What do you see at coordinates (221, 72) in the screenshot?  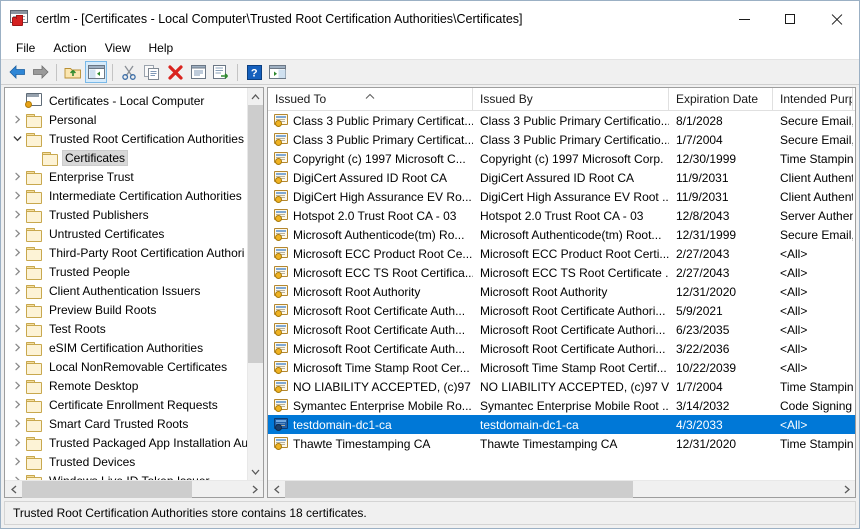 I see `export-list-icon` at bounding box center [221, 72].